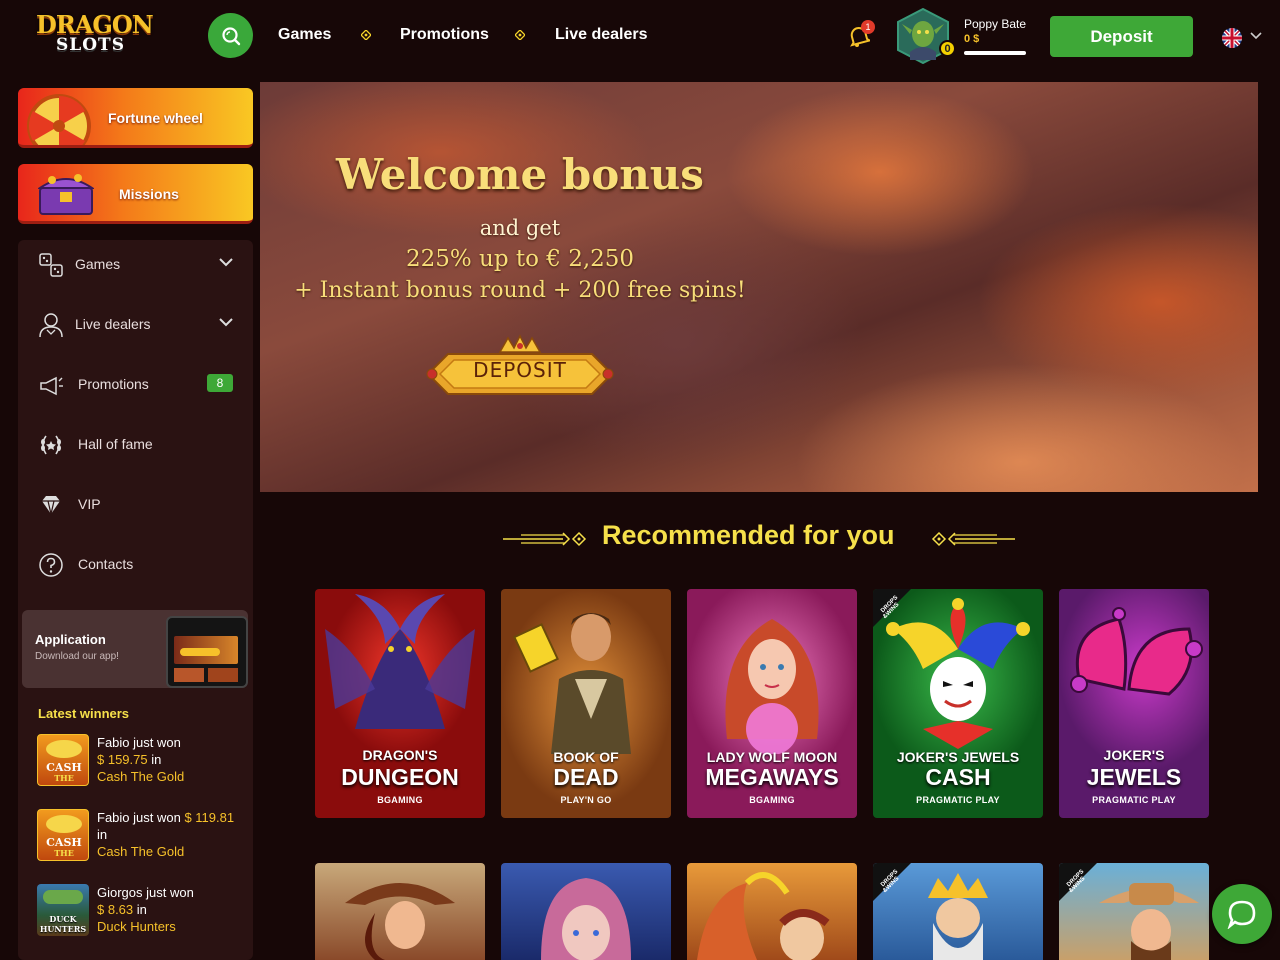  I want to click on fortune-wheel-card: Fortune wheel, so click(135, 118).